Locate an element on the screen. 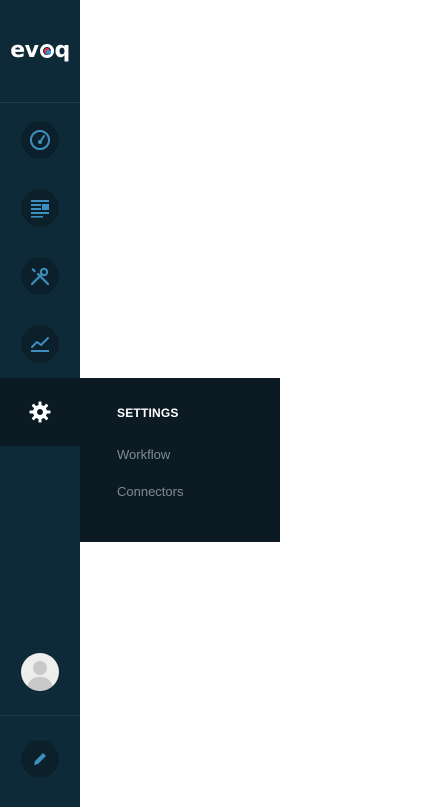 The width and height of the screenshot is (443, 807). sidebar-item-analytics is located at coordinates (40, 344).